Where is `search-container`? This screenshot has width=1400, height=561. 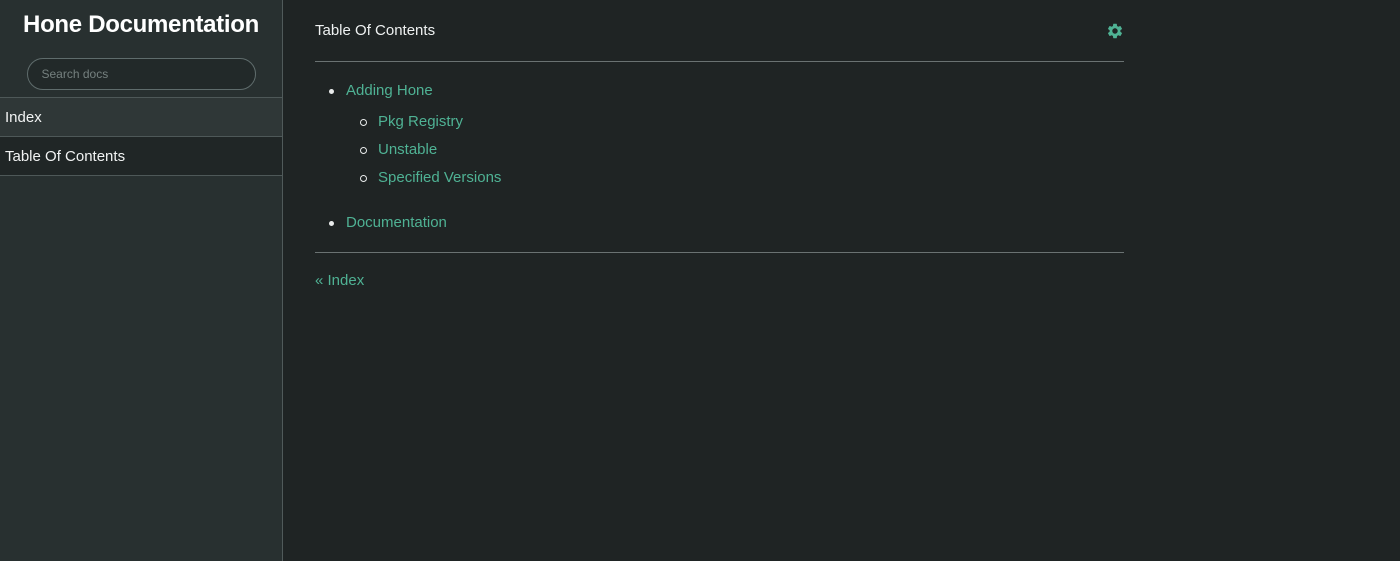
search-container is located at coordinates (141, 75).